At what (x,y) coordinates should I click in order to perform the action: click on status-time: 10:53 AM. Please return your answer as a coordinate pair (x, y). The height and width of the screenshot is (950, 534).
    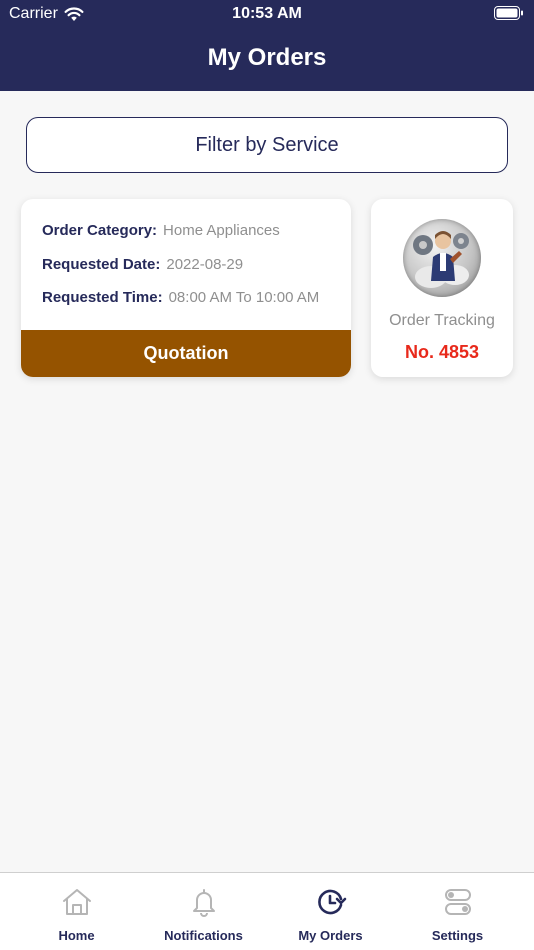
    Looking at the image, I should click on (267, 13).